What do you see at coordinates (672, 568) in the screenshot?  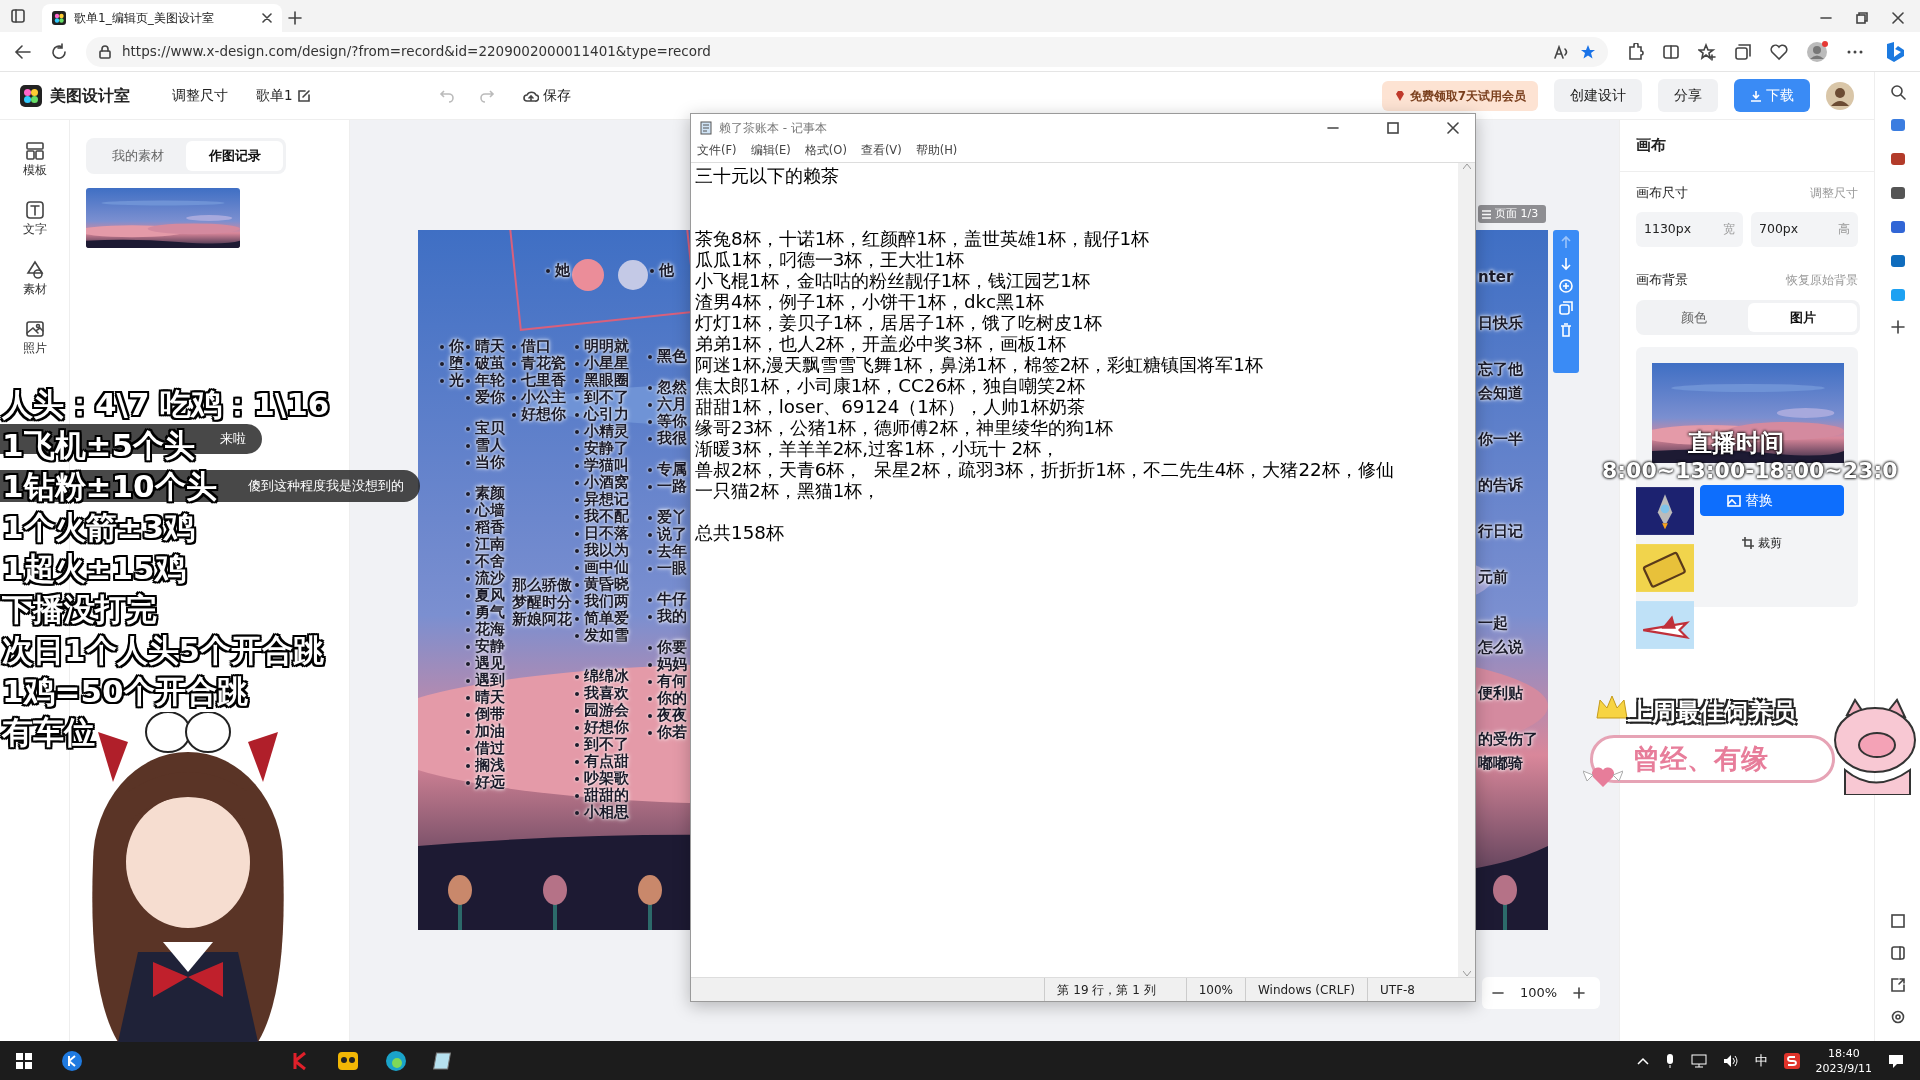 I see `song-title: 一眼` at bounding box center [672, 568].